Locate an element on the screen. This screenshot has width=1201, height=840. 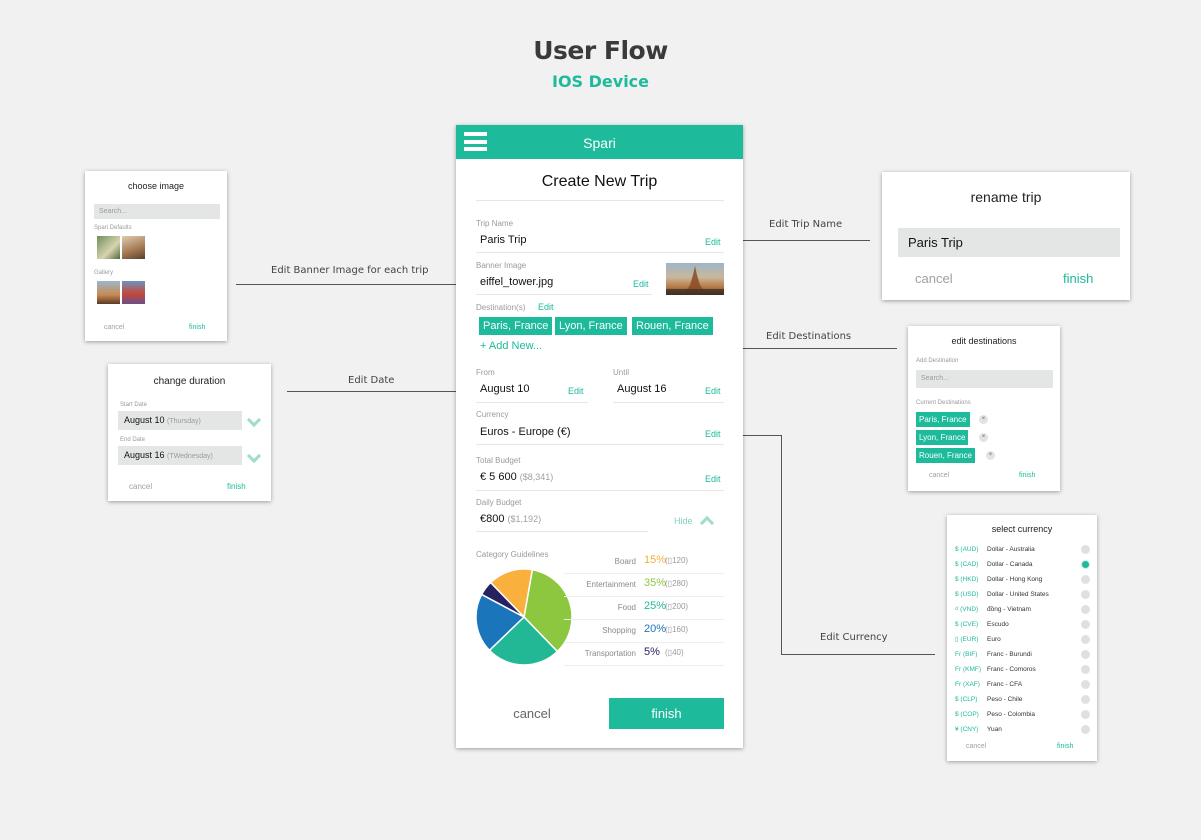
total-budget-edit-link: Edit is located at coordinates (713, 479).